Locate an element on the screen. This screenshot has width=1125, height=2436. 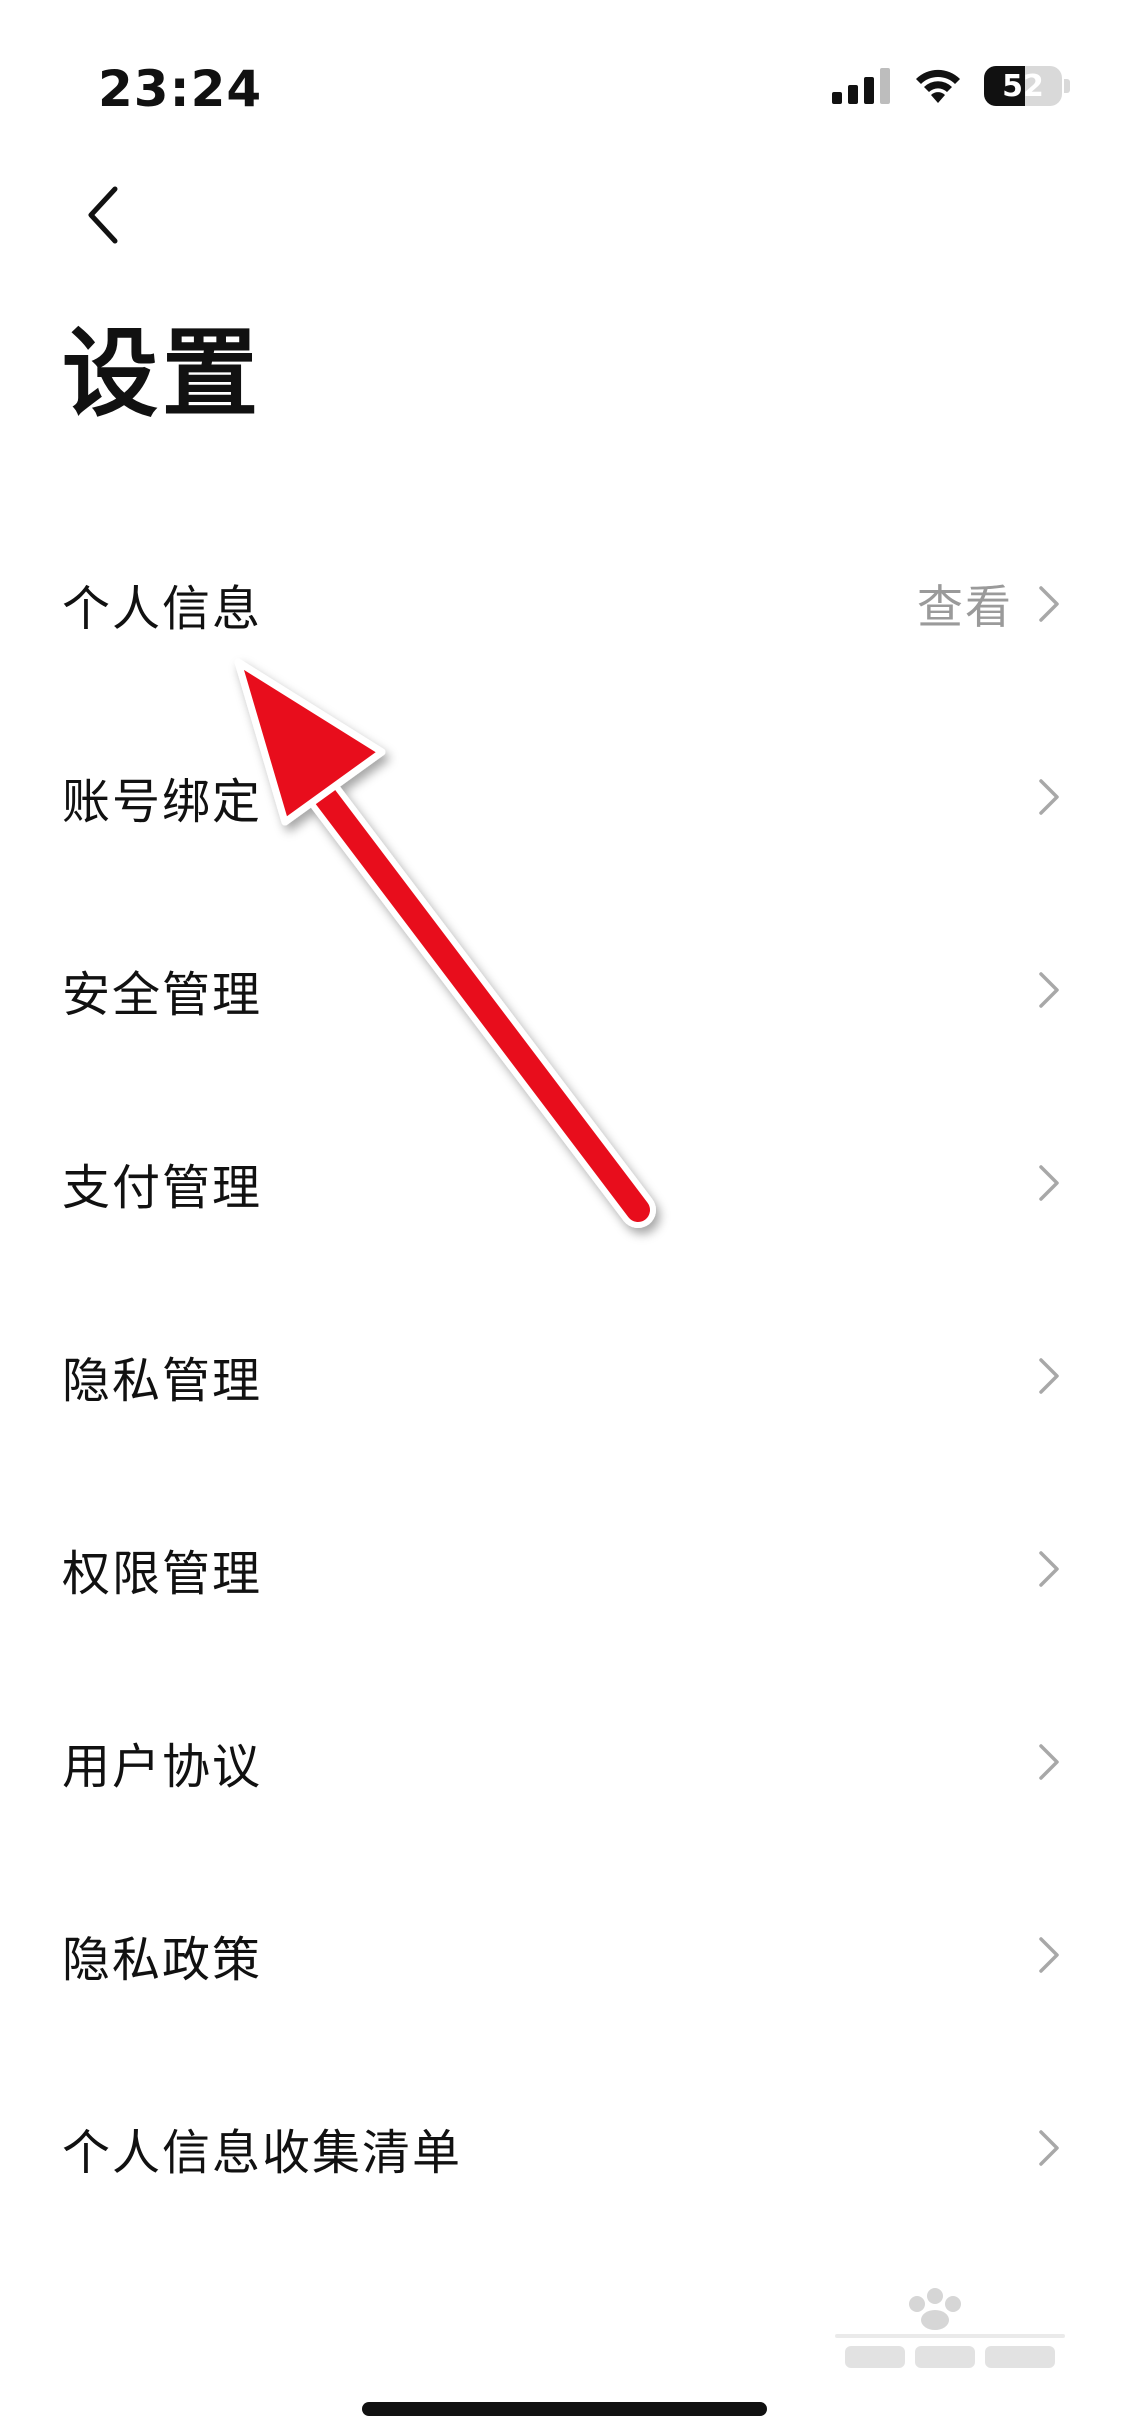
wifi-icon is located at coordinates (938, 86).